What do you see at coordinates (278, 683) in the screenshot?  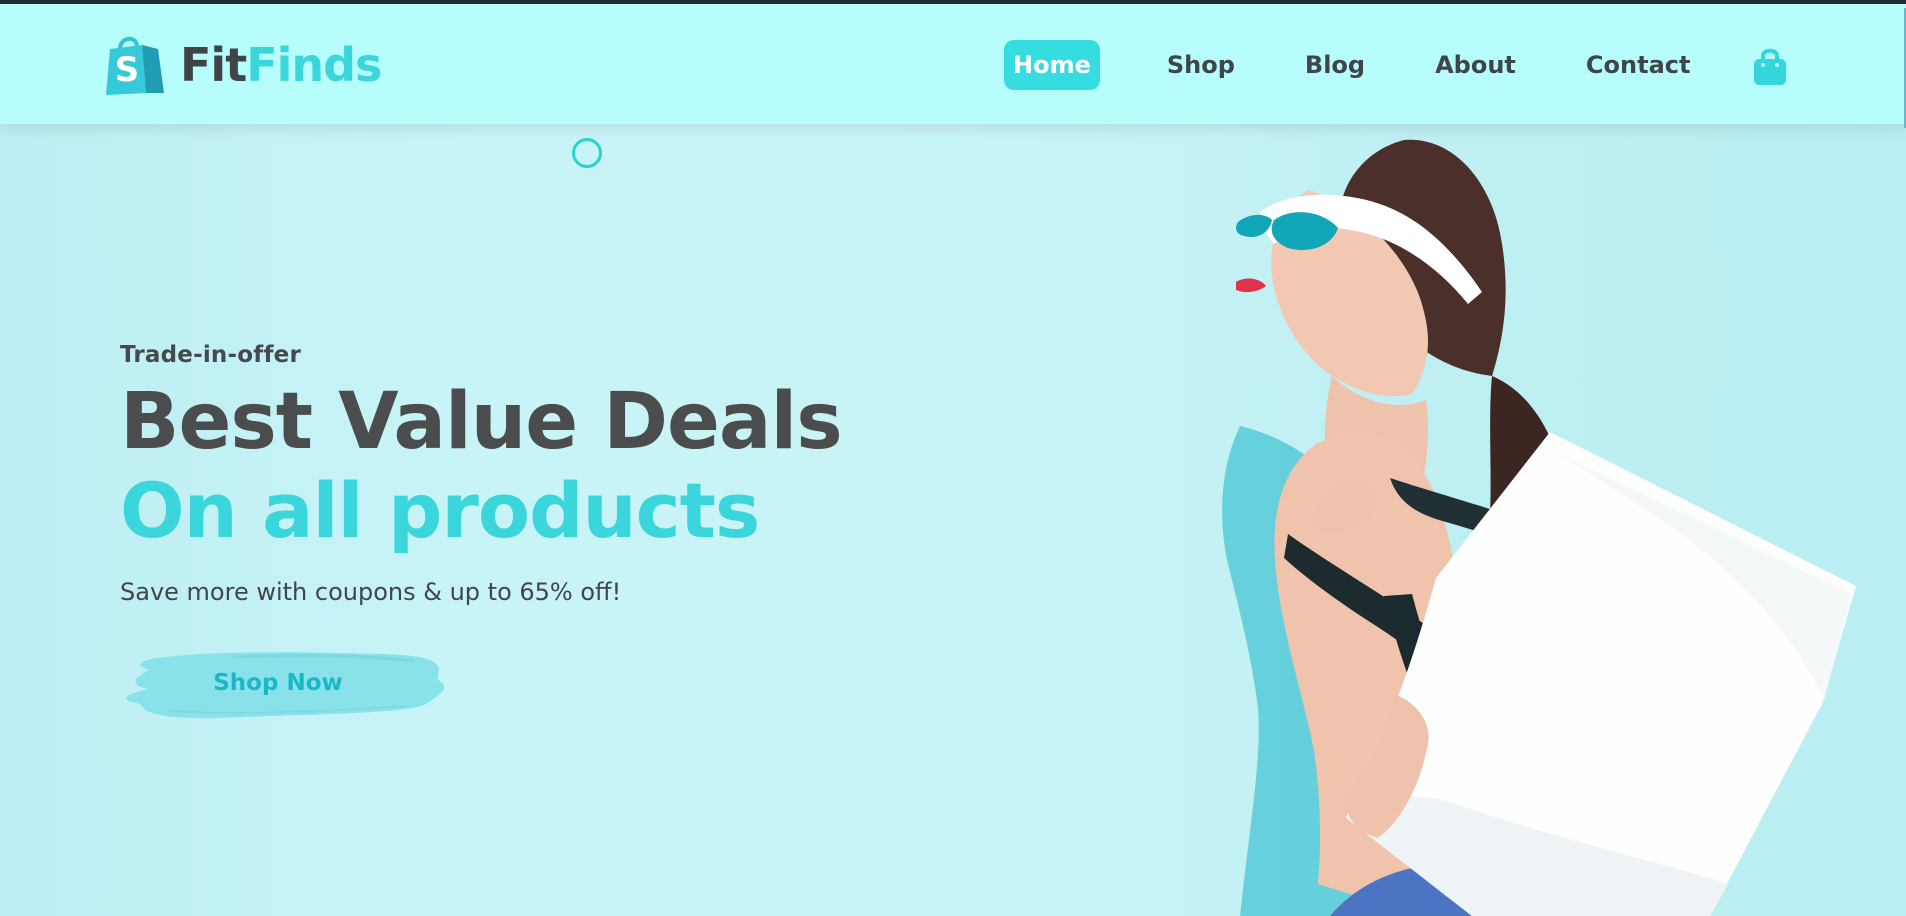 I see `shop-now-label: Shop Now` at bounding box center [278, 683].